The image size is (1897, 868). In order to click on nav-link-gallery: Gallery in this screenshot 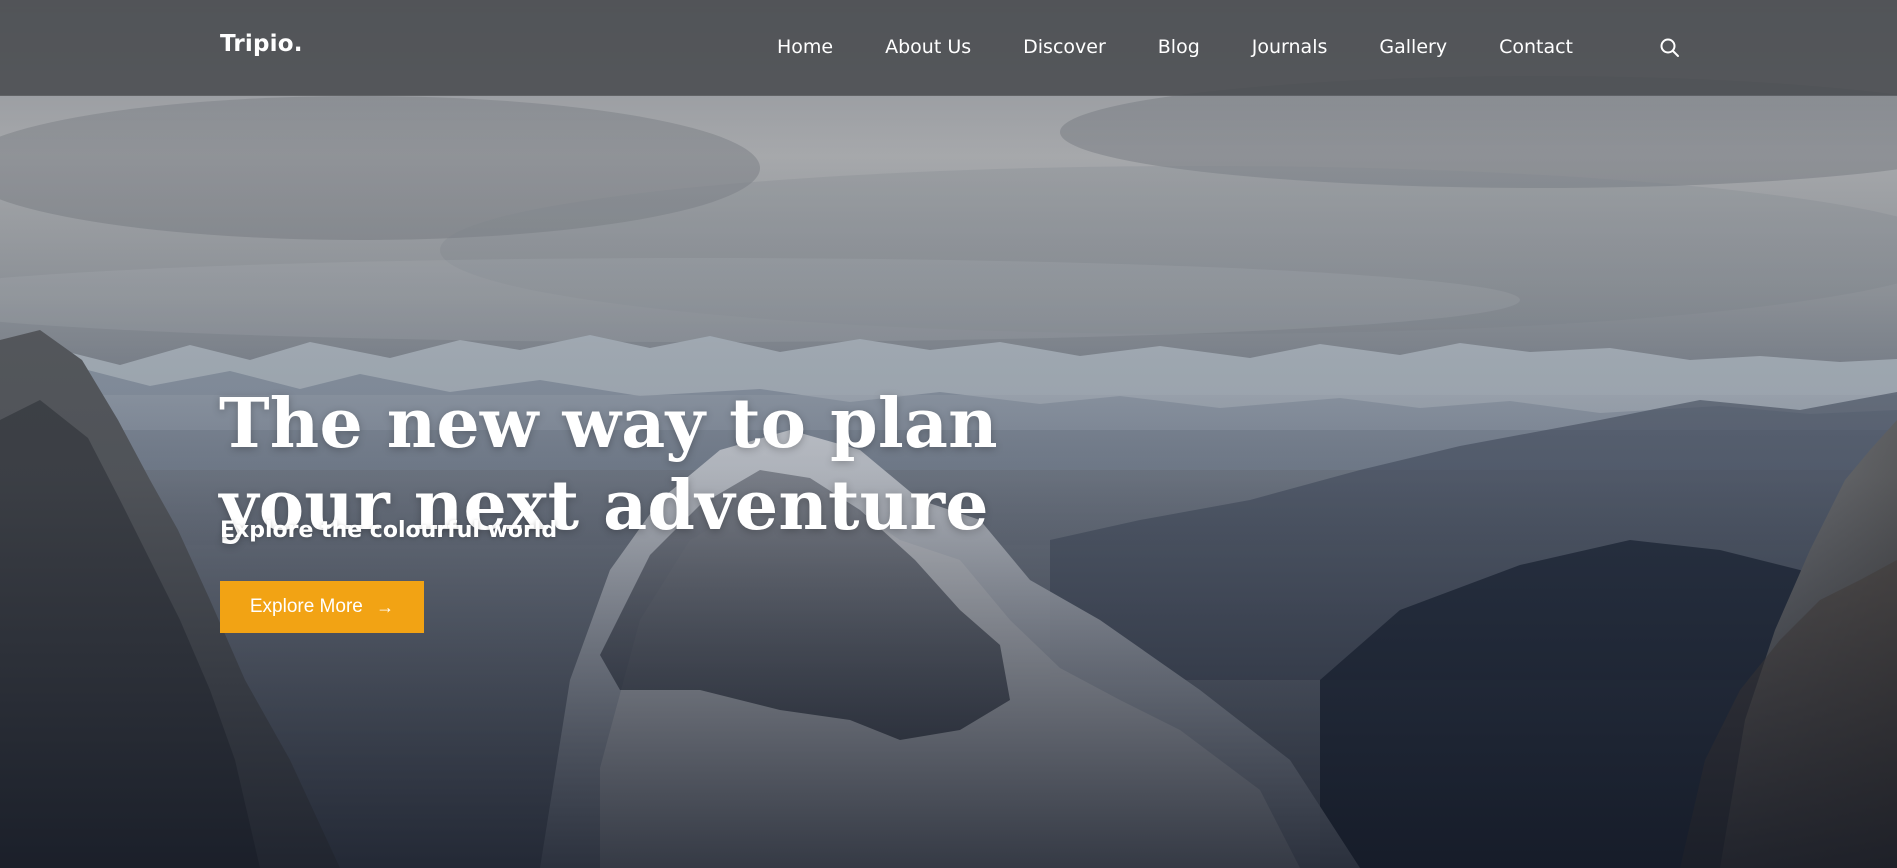, I will do `click(1413, 47)`.